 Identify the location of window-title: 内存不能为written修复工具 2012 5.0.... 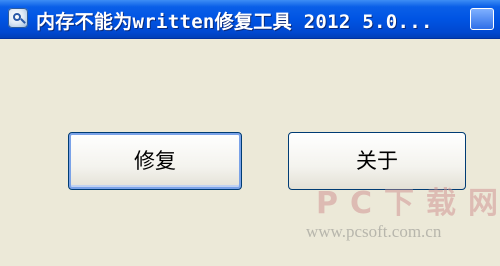
(234, 22).